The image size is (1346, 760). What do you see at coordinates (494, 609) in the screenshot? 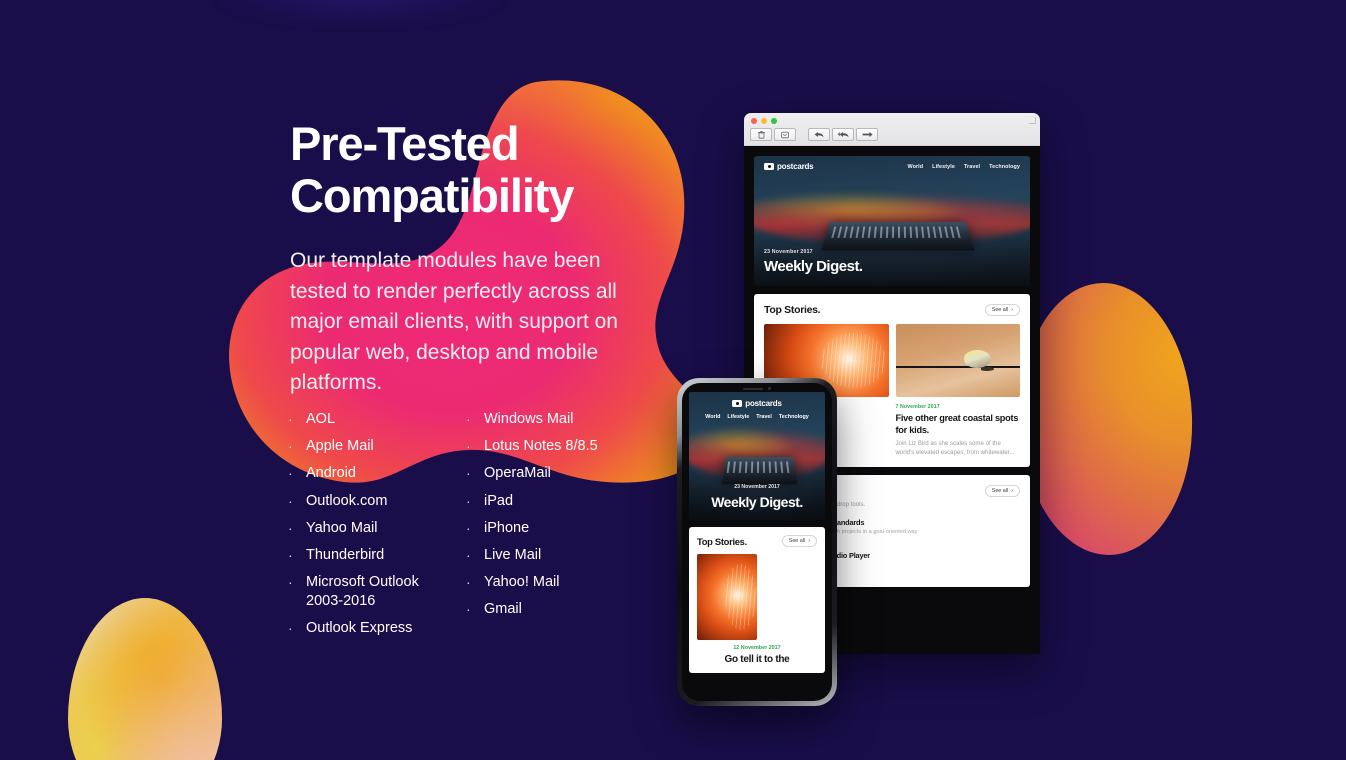
I see `list-item: · Gmail` at bounding box center [494, 609].